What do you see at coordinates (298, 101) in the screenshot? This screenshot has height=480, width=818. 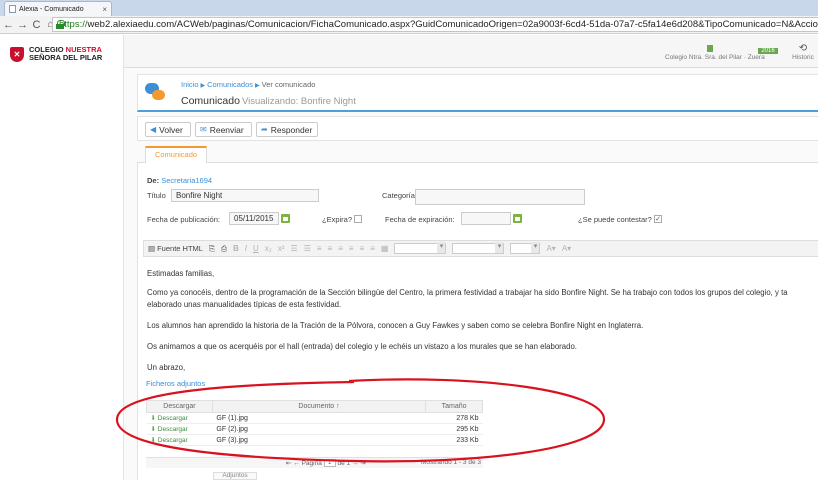 I see `page-subtitle: Visualizando: Bonfire Night` at bounding box center [298, 101].